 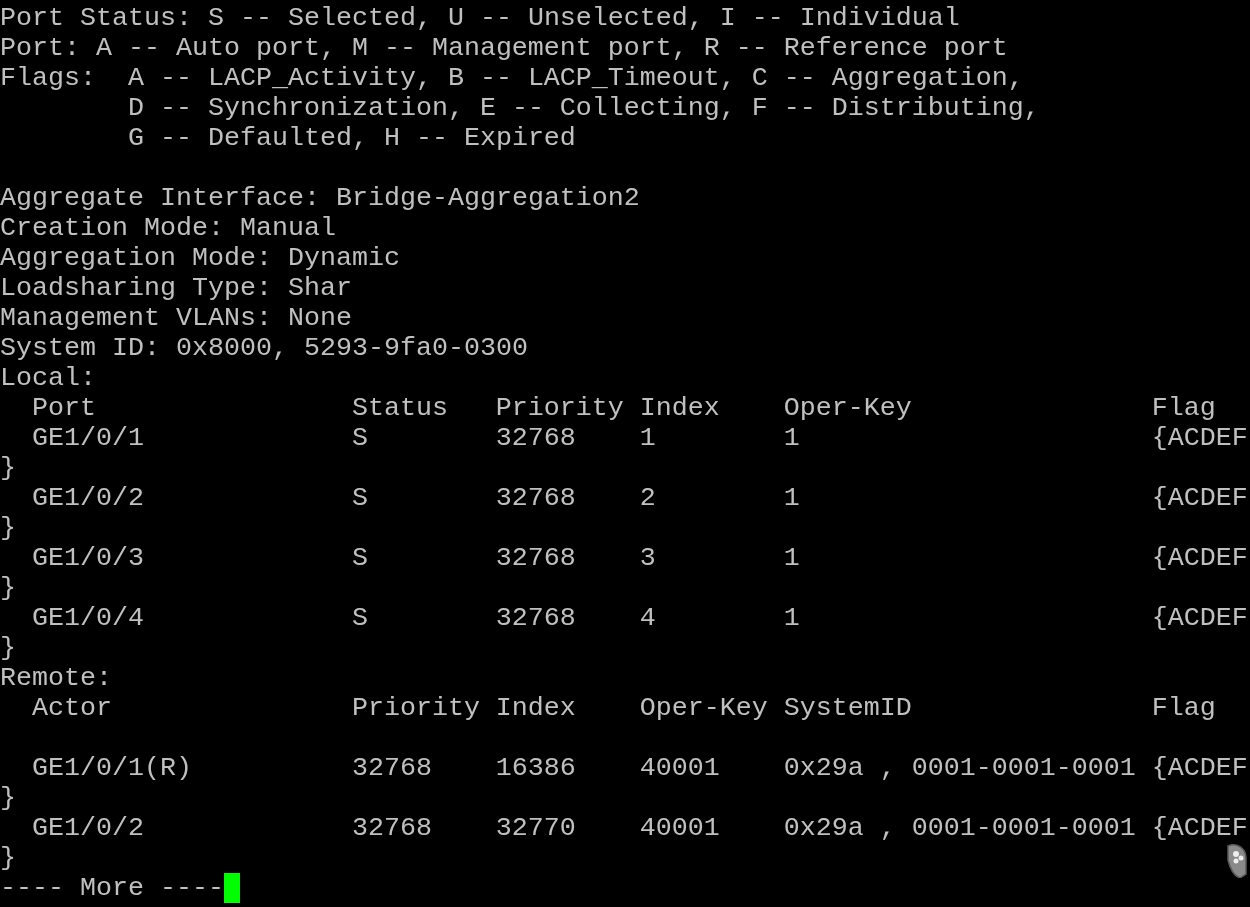 I want to click on column-header: Port, so click(x=64, y=408).